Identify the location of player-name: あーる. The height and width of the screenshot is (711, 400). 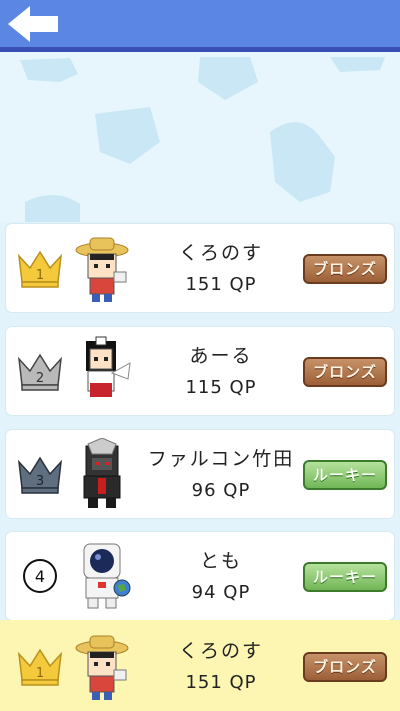
(221, 356).